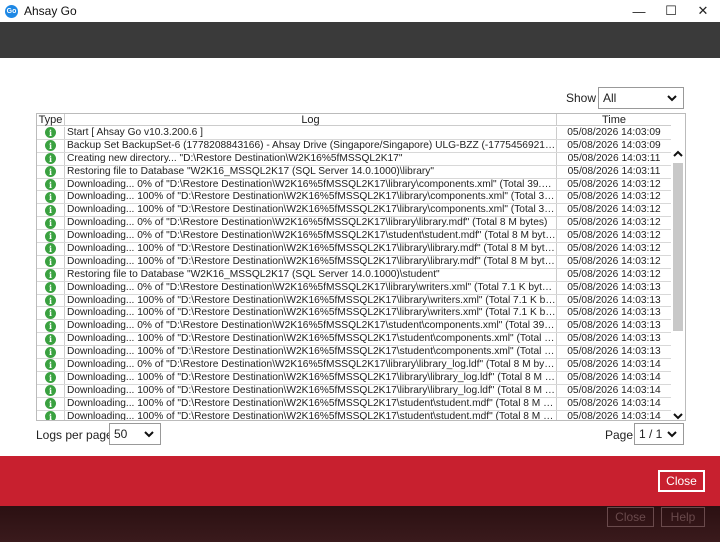 This screenshot has width=720, height=542. I want to click on log-cell: Start [ Ahsay Go v10.3.200.6 ], so click(311, 133).